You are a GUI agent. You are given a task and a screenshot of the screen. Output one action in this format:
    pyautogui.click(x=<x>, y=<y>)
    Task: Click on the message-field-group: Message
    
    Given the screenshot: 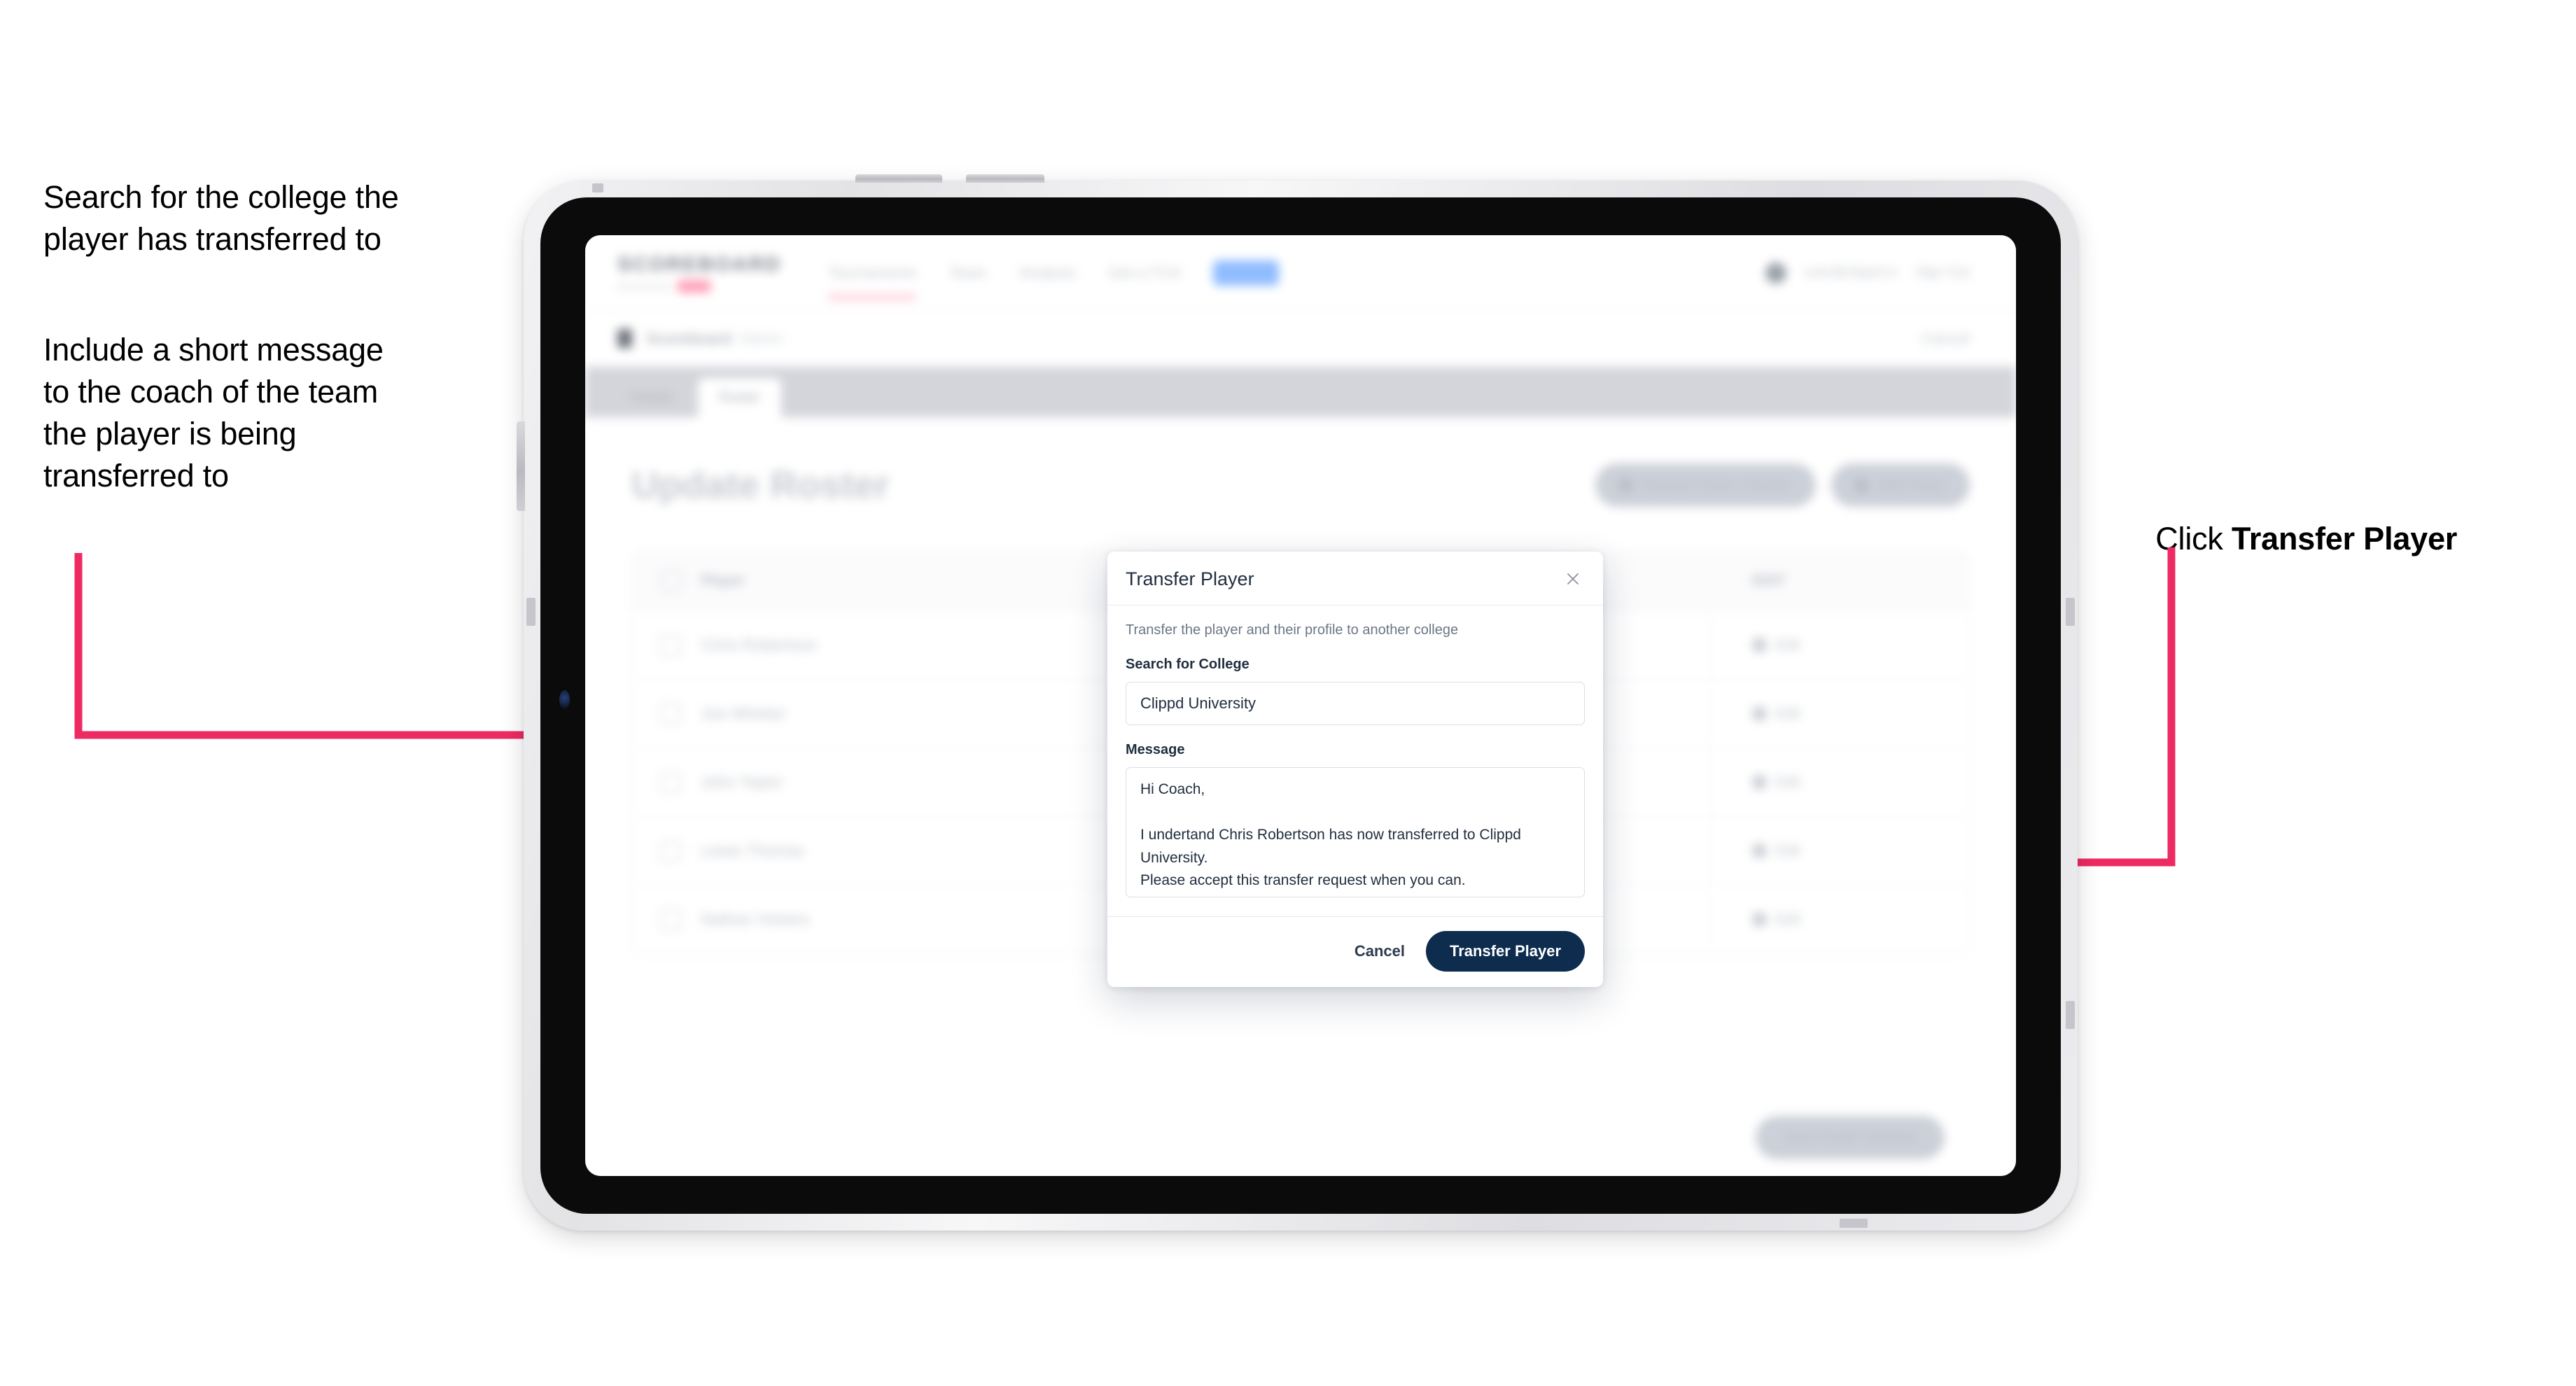 What is the action you would take?
    pyautogui.click(x=1355, y=821)
    